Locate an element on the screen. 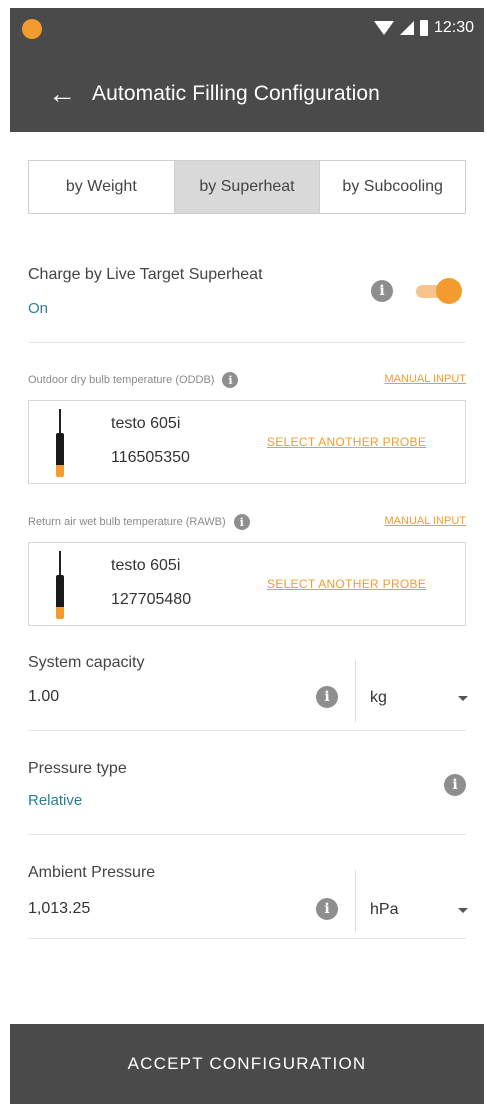 The image size is (487, 1104). live-target-toggle is located at coordinates (438, 291).